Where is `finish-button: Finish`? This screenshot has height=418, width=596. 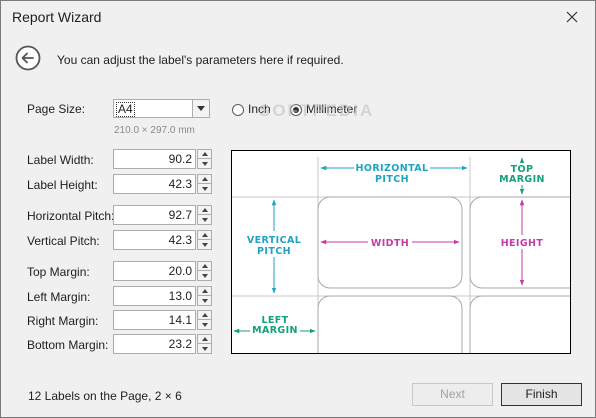 finish-button: Finish is located at coordinates (541, 394).